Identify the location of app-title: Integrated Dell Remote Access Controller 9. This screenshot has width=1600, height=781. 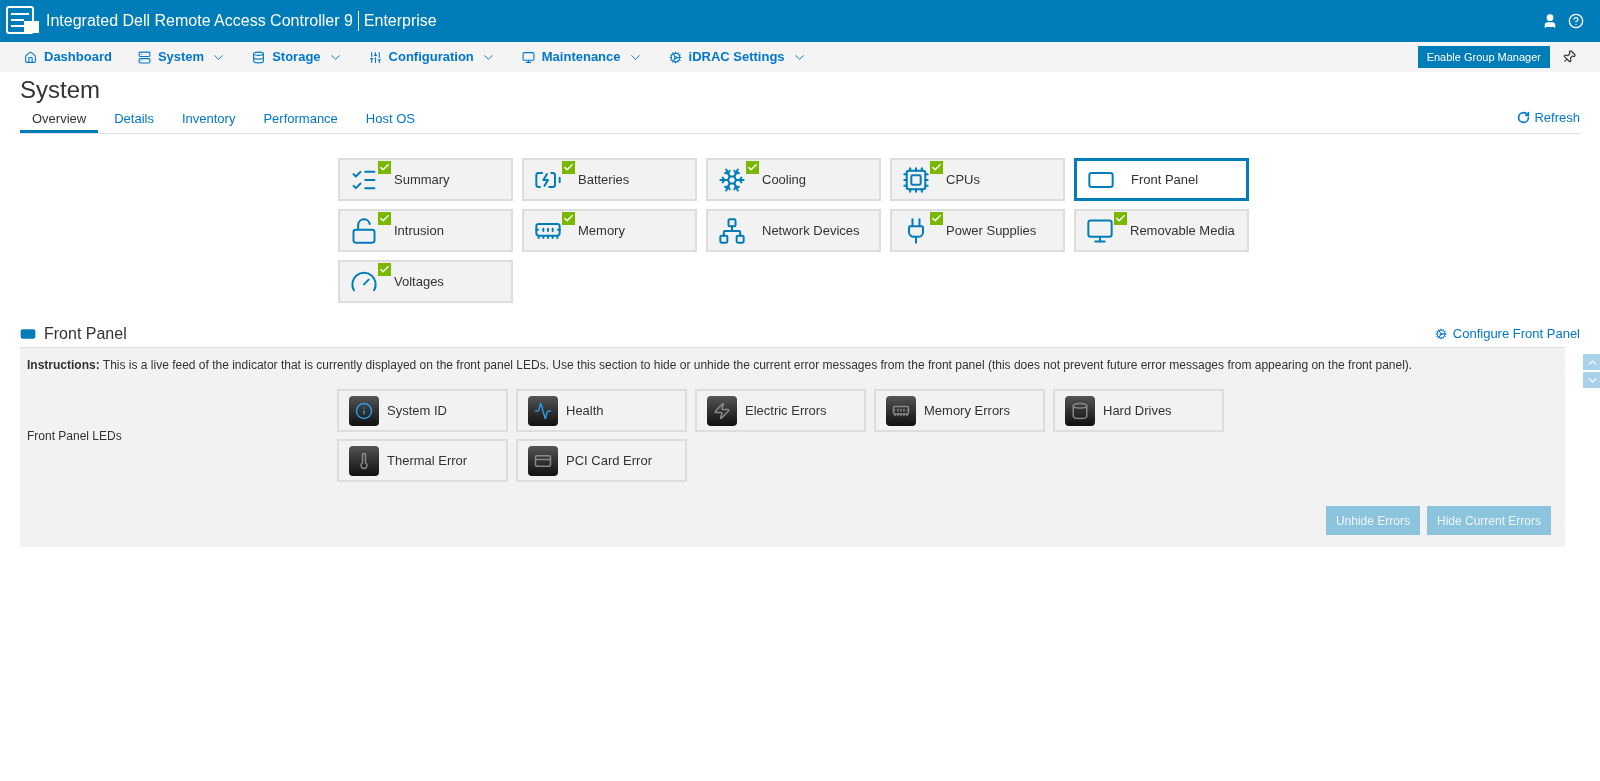
(199, 21).